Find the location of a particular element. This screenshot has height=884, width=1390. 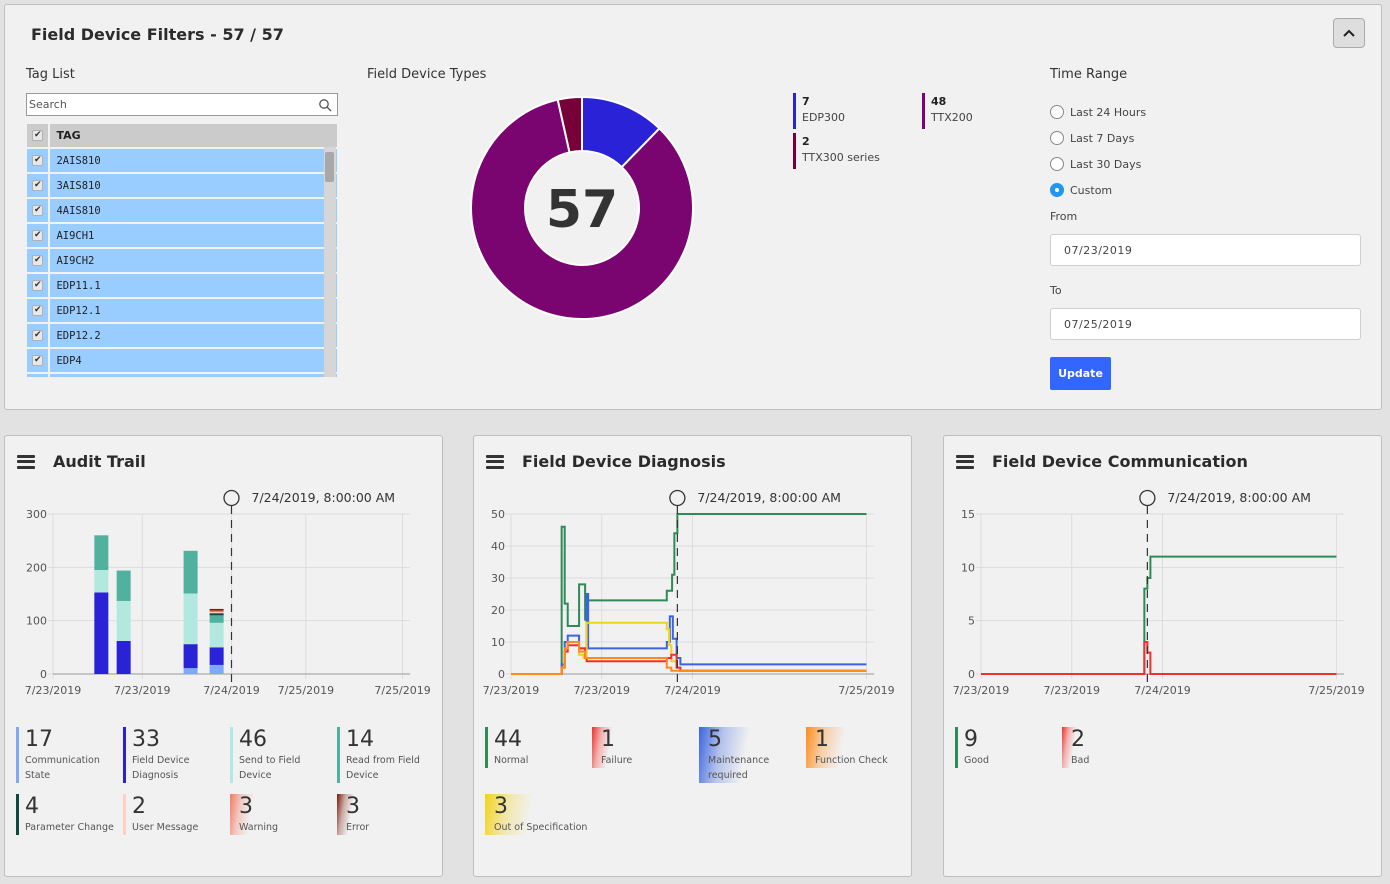

card-title: Field Device Diagnosis is located at coordinates (624, 461).